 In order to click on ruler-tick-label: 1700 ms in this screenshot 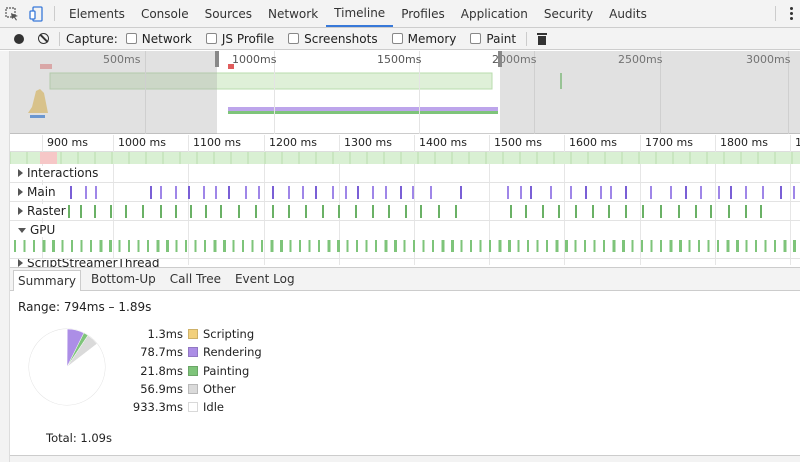, I will do `click(669, 142)`.